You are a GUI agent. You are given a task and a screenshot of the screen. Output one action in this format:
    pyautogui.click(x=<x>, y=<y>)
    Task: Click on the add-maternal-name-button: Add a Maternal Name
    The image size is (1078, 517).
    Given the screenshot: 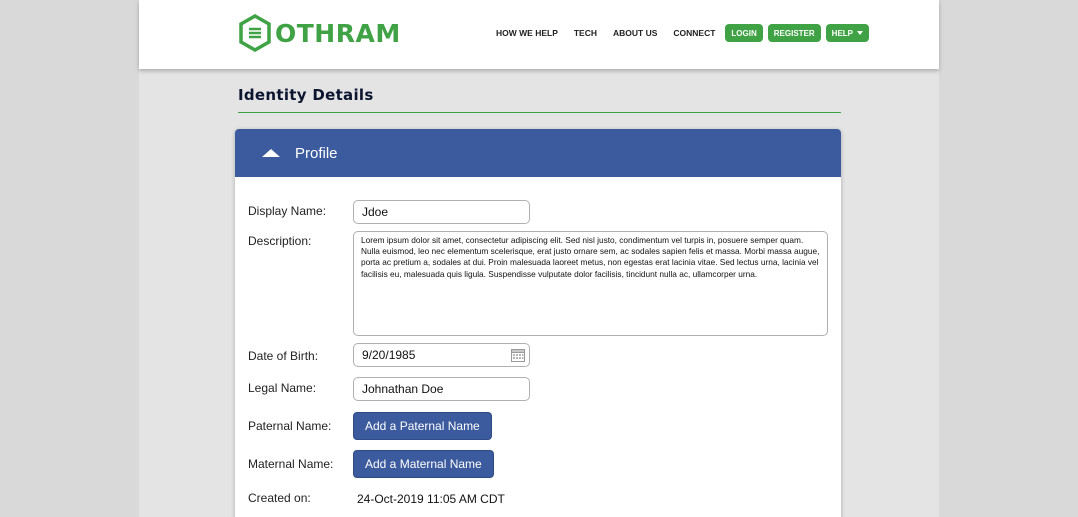 What is the action you would take?
    pyautogui.click(x=423, y=464)
    